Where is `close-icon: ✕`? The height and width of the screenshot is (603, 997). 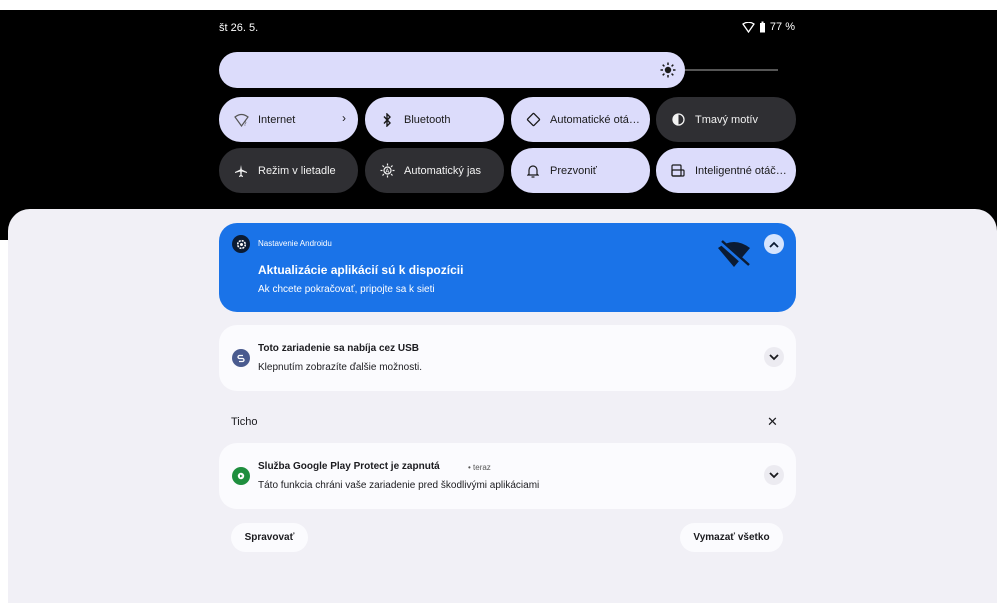
close-icon: ✕ is located at coordinates (772, 422).